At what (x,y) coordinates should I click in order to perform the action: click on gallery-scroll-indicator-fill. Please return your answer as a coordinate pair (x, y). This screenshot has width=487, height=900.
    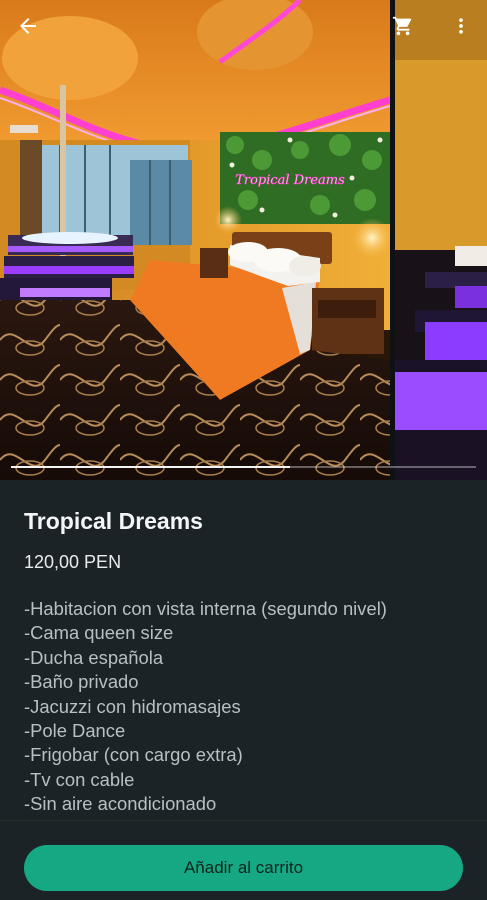
    Looking at the image, I should click on (150, 467).